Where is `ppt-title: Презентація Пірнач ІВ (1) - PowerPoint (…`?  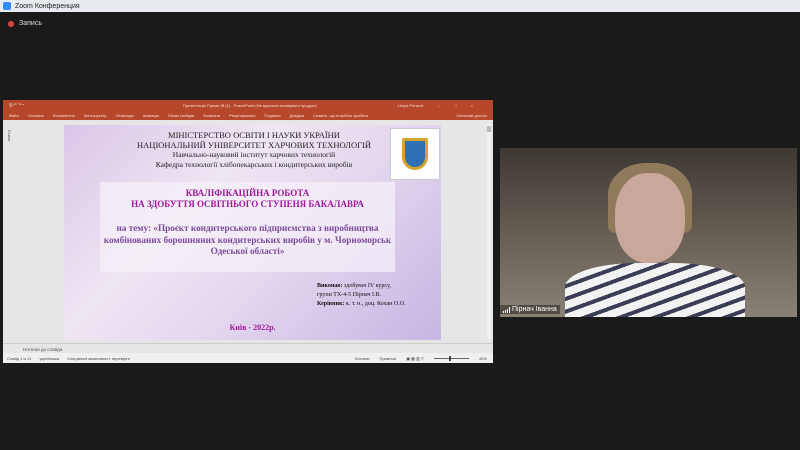 ppt-title: Презентація Пірнач ІВ (1) - PowerPoint (… is located at coordinates (250, 105).